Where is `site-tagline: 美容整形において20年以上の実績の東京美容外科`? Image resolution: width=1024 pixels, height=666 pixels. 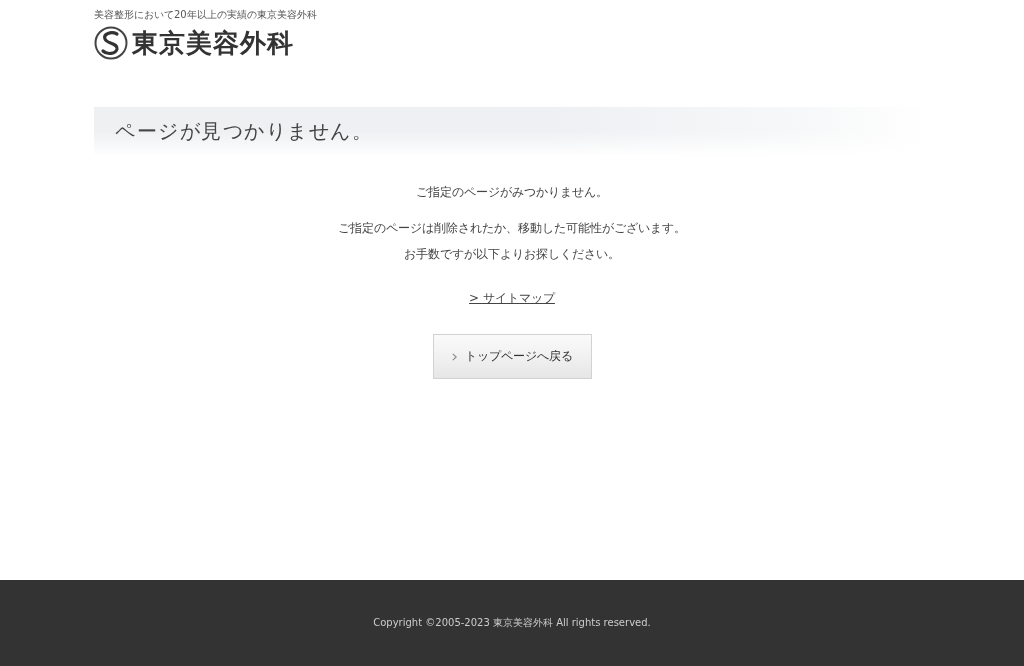
site-tagline: 美容整形において20年以上の実績の東京美容外科 is located at coordinates (205, 15).